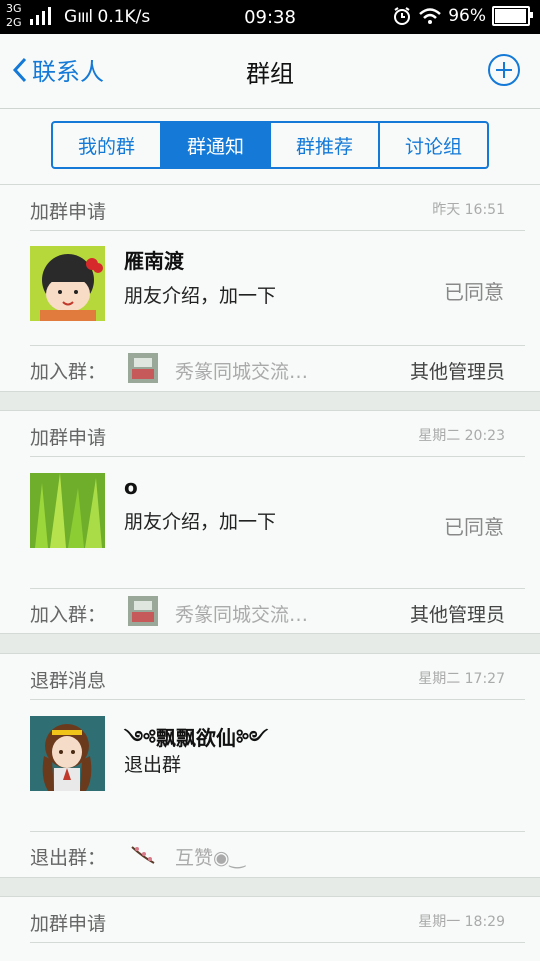 The height and width of the screenshot is (961, 540). I want to click on notification-time: 星期一 18:29, so click(461, 922).